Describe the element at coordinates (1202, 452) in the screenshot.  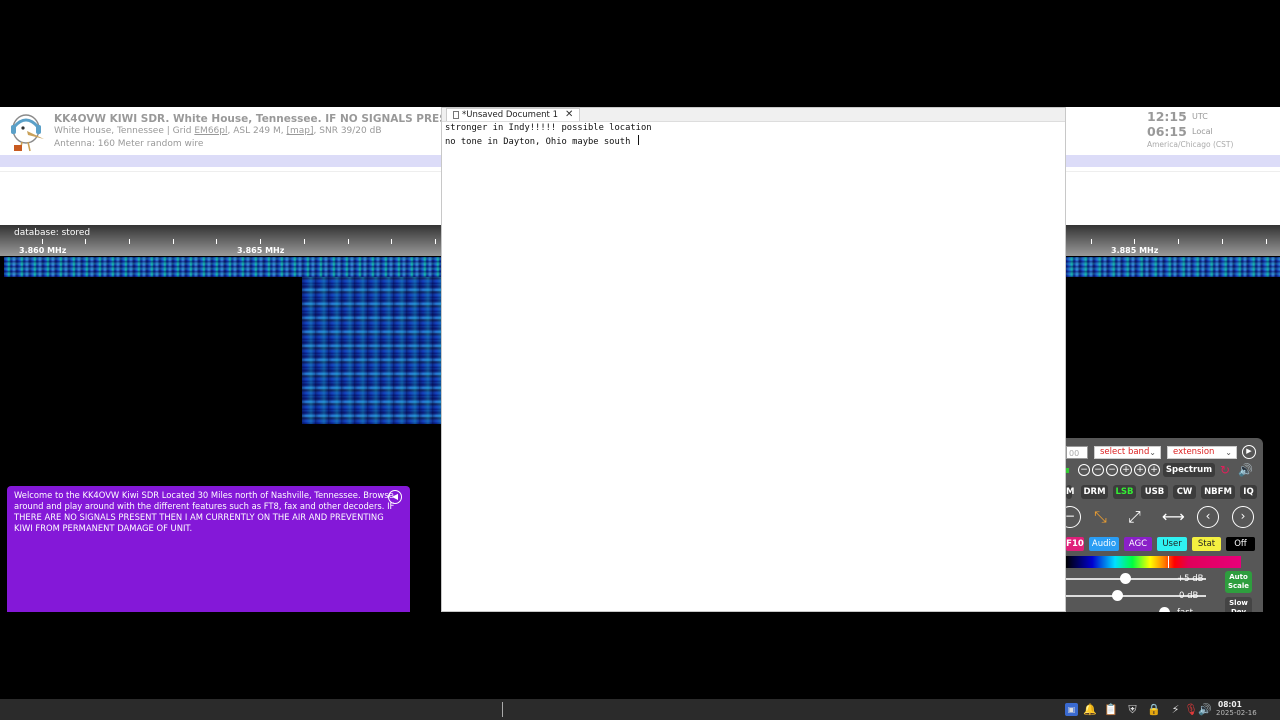
I see `extension-select: extension ⌄` at that location.